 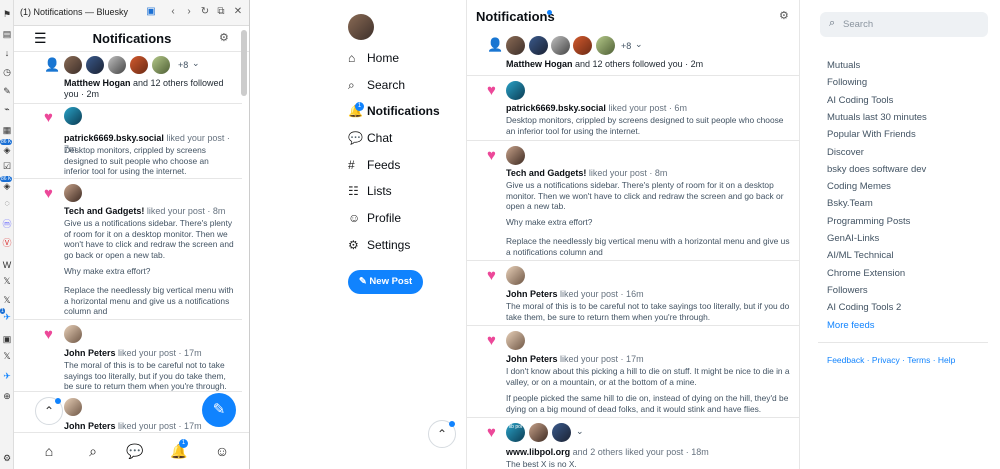 I want to click on feed-link: Programming Posts, so click(x=868, y=221).